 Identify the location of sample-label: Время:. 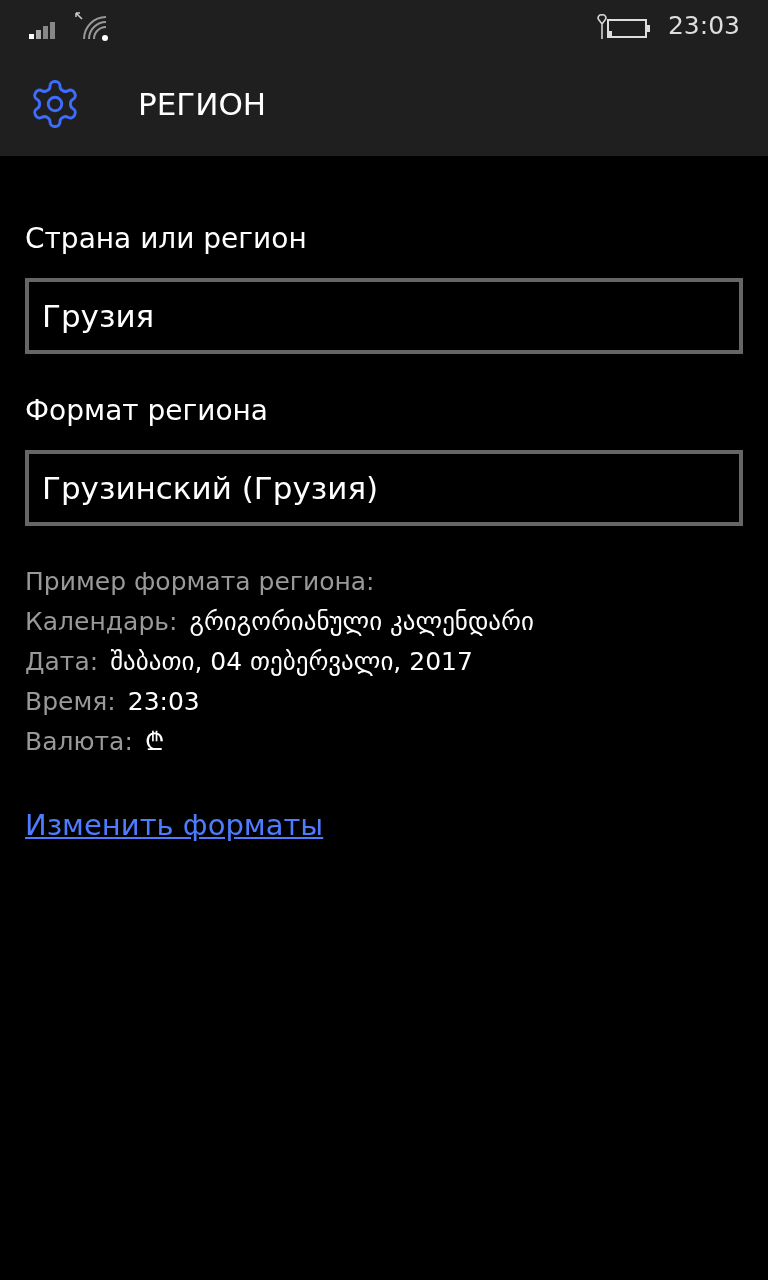
(70, 702).